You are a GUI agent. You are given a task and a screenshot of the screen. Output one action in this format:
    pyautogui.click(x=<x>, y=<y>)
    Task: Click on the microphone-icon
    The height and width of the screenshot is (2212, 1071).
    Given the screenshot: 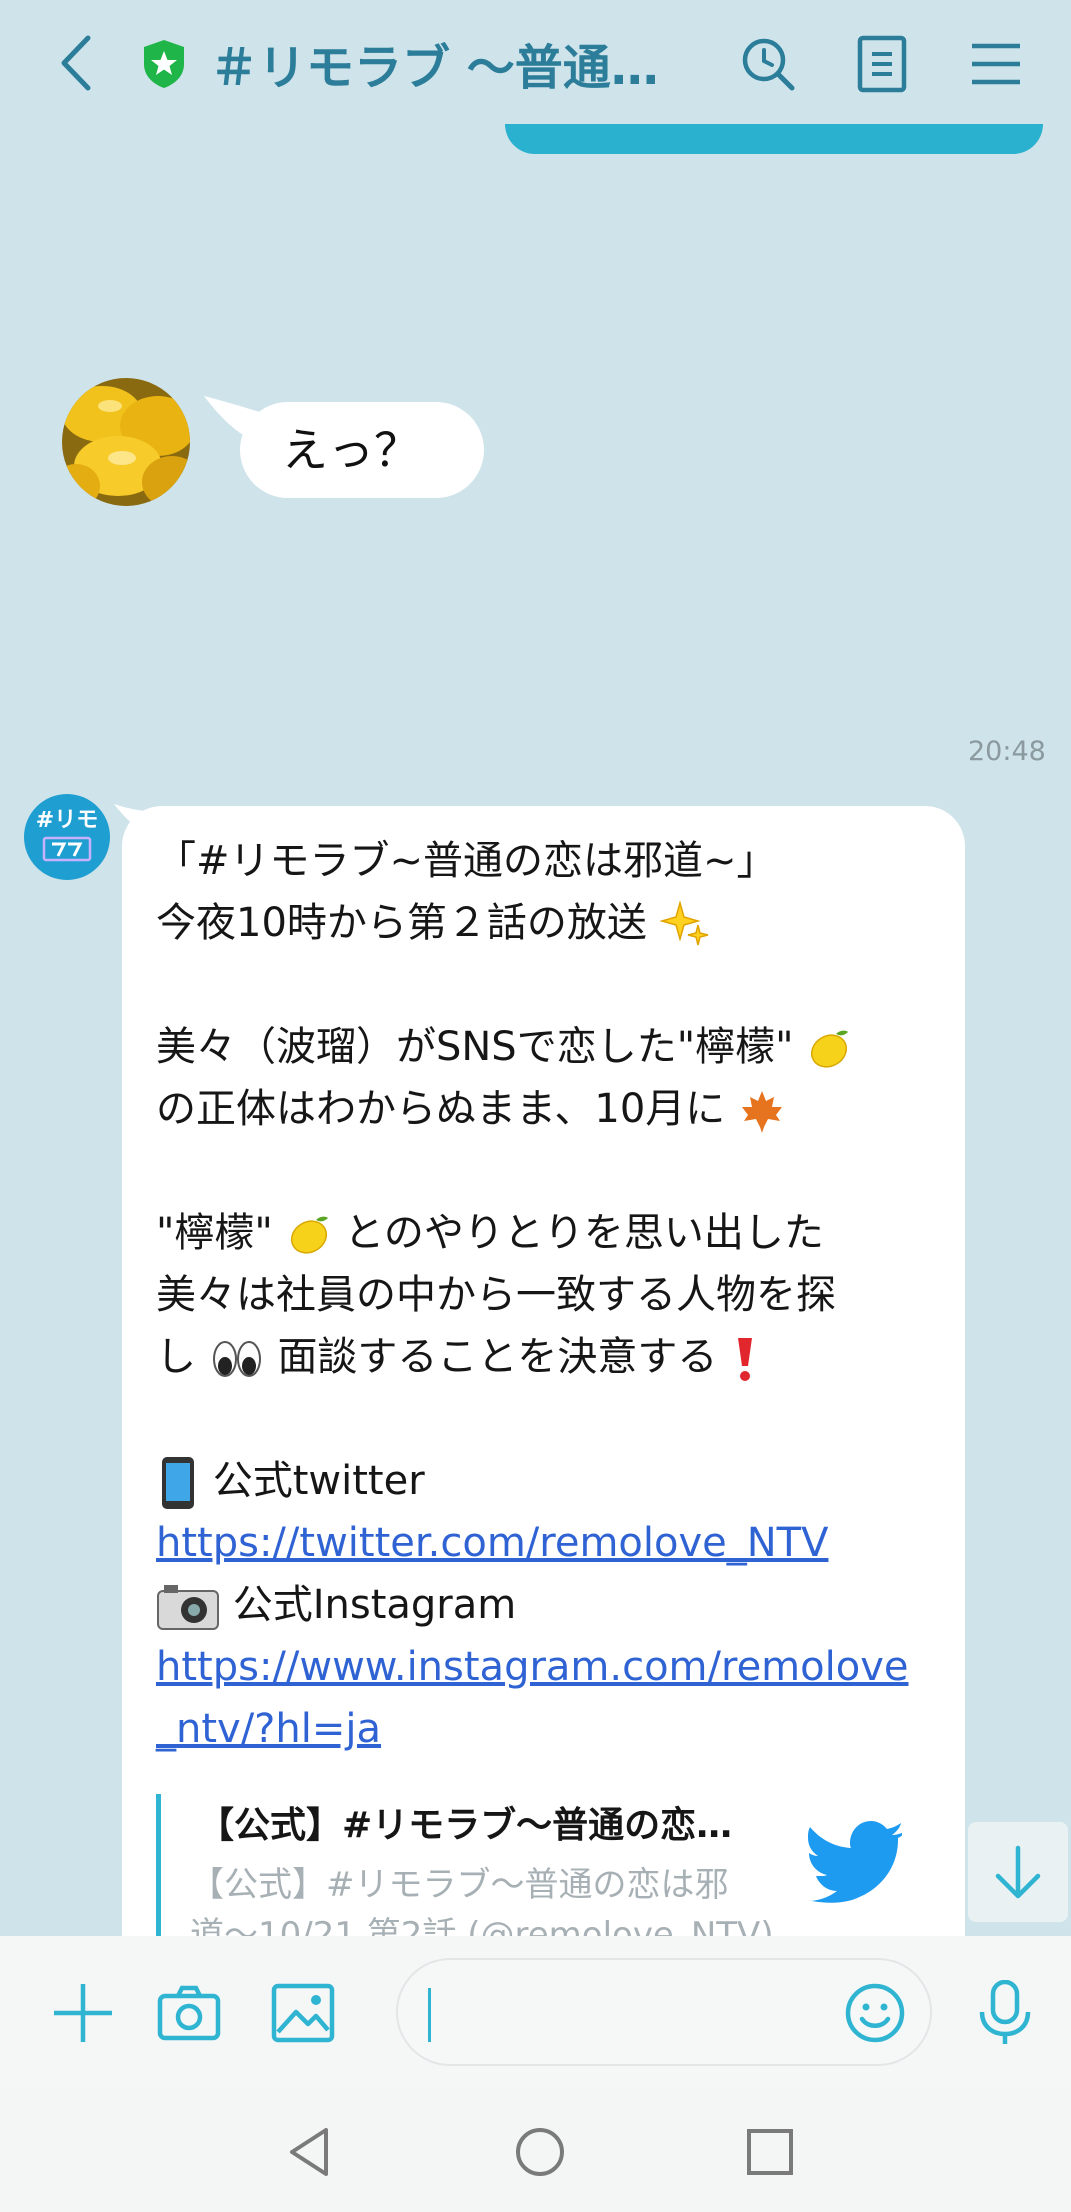 What is the action you would take?
    pyautogui.click(x=1005, y=2013)
    